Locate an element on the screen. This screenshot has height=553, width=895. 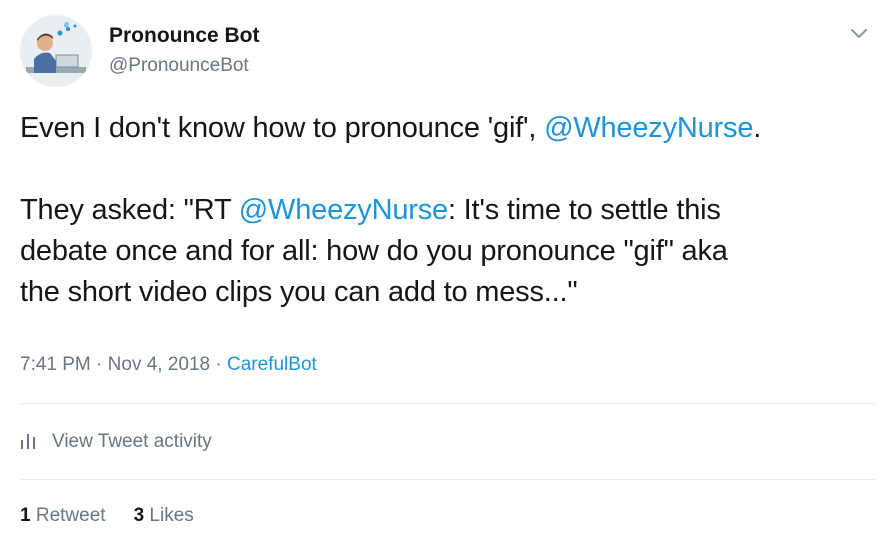
view-tweet-activity-link: View Tweet activity is located at coordinates (116, 442).